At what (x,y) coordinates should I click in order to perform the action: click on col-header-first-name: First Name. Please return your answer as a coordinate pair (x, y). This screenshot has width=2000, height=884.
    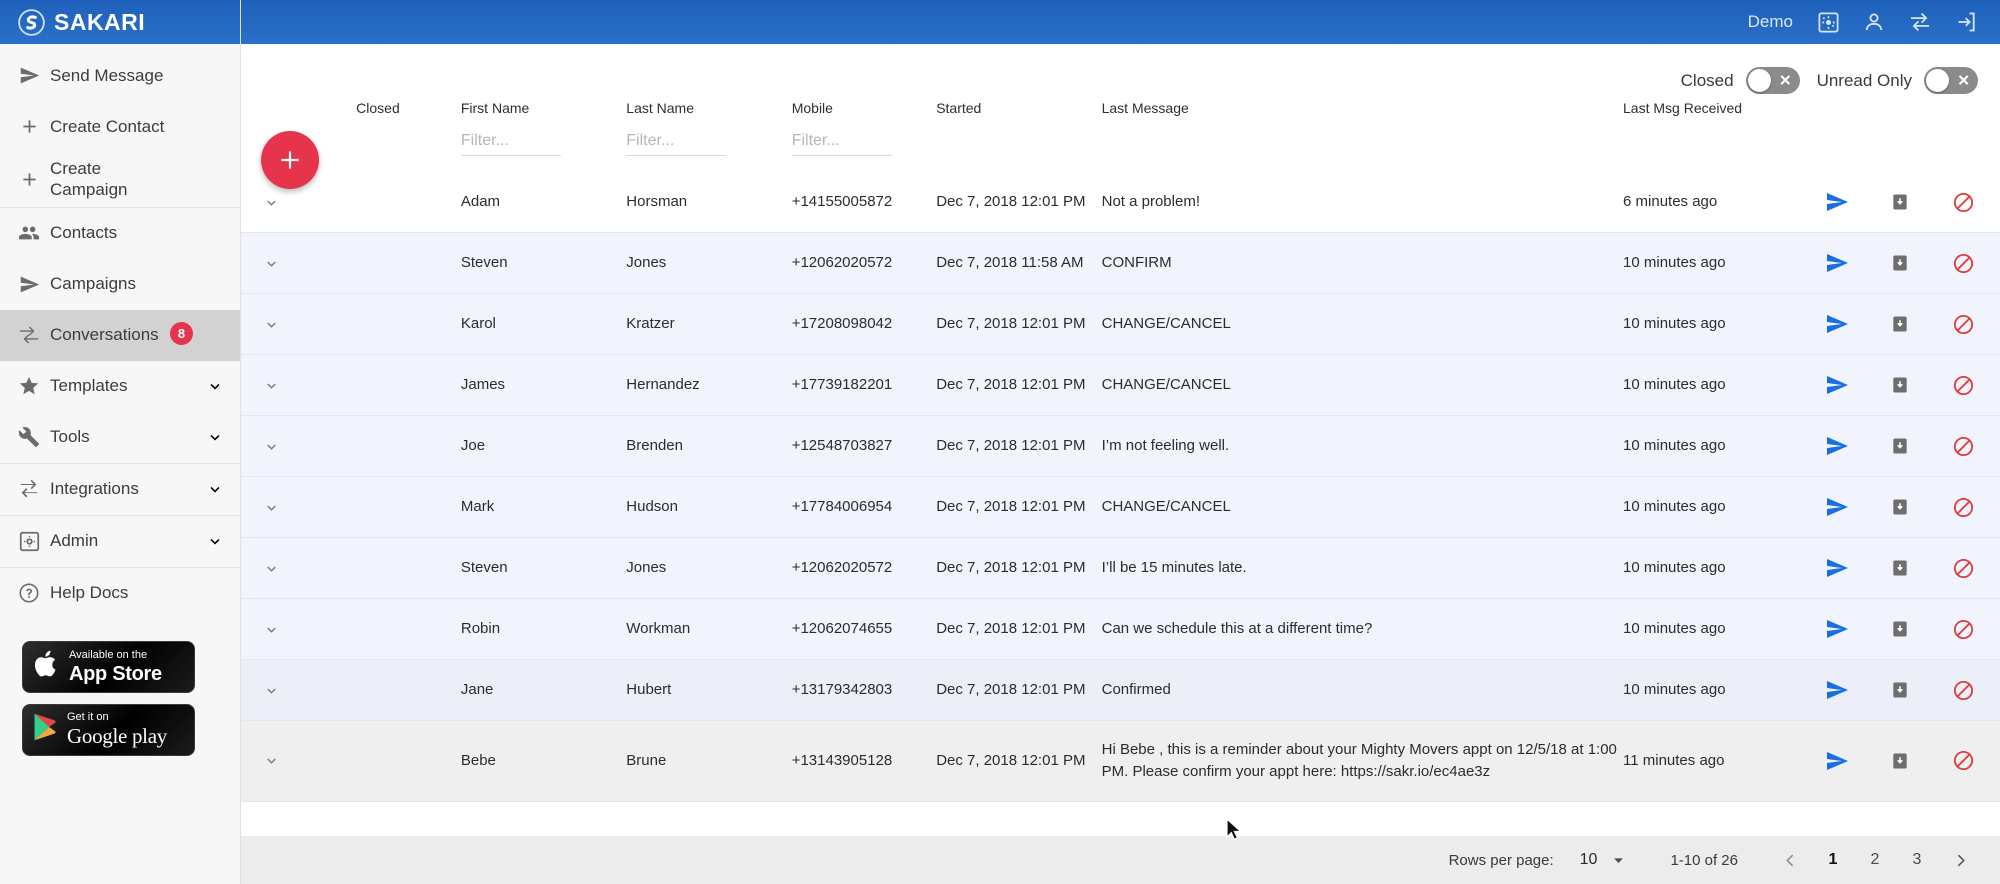
    Looking at the image, I should click on (543, 113).